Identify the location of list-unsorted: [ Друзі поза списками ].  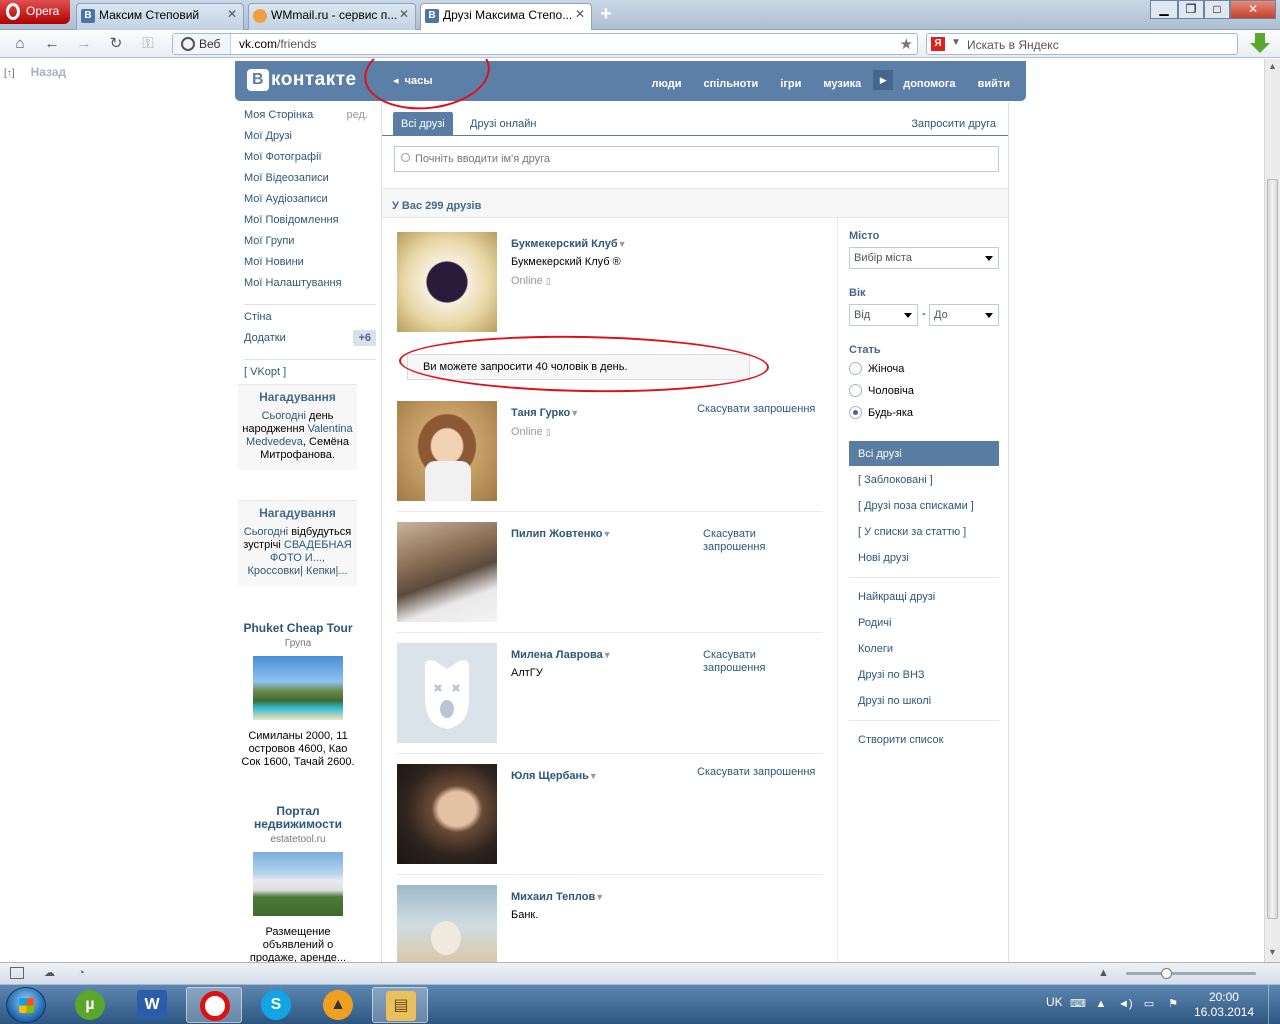
(924, 505).